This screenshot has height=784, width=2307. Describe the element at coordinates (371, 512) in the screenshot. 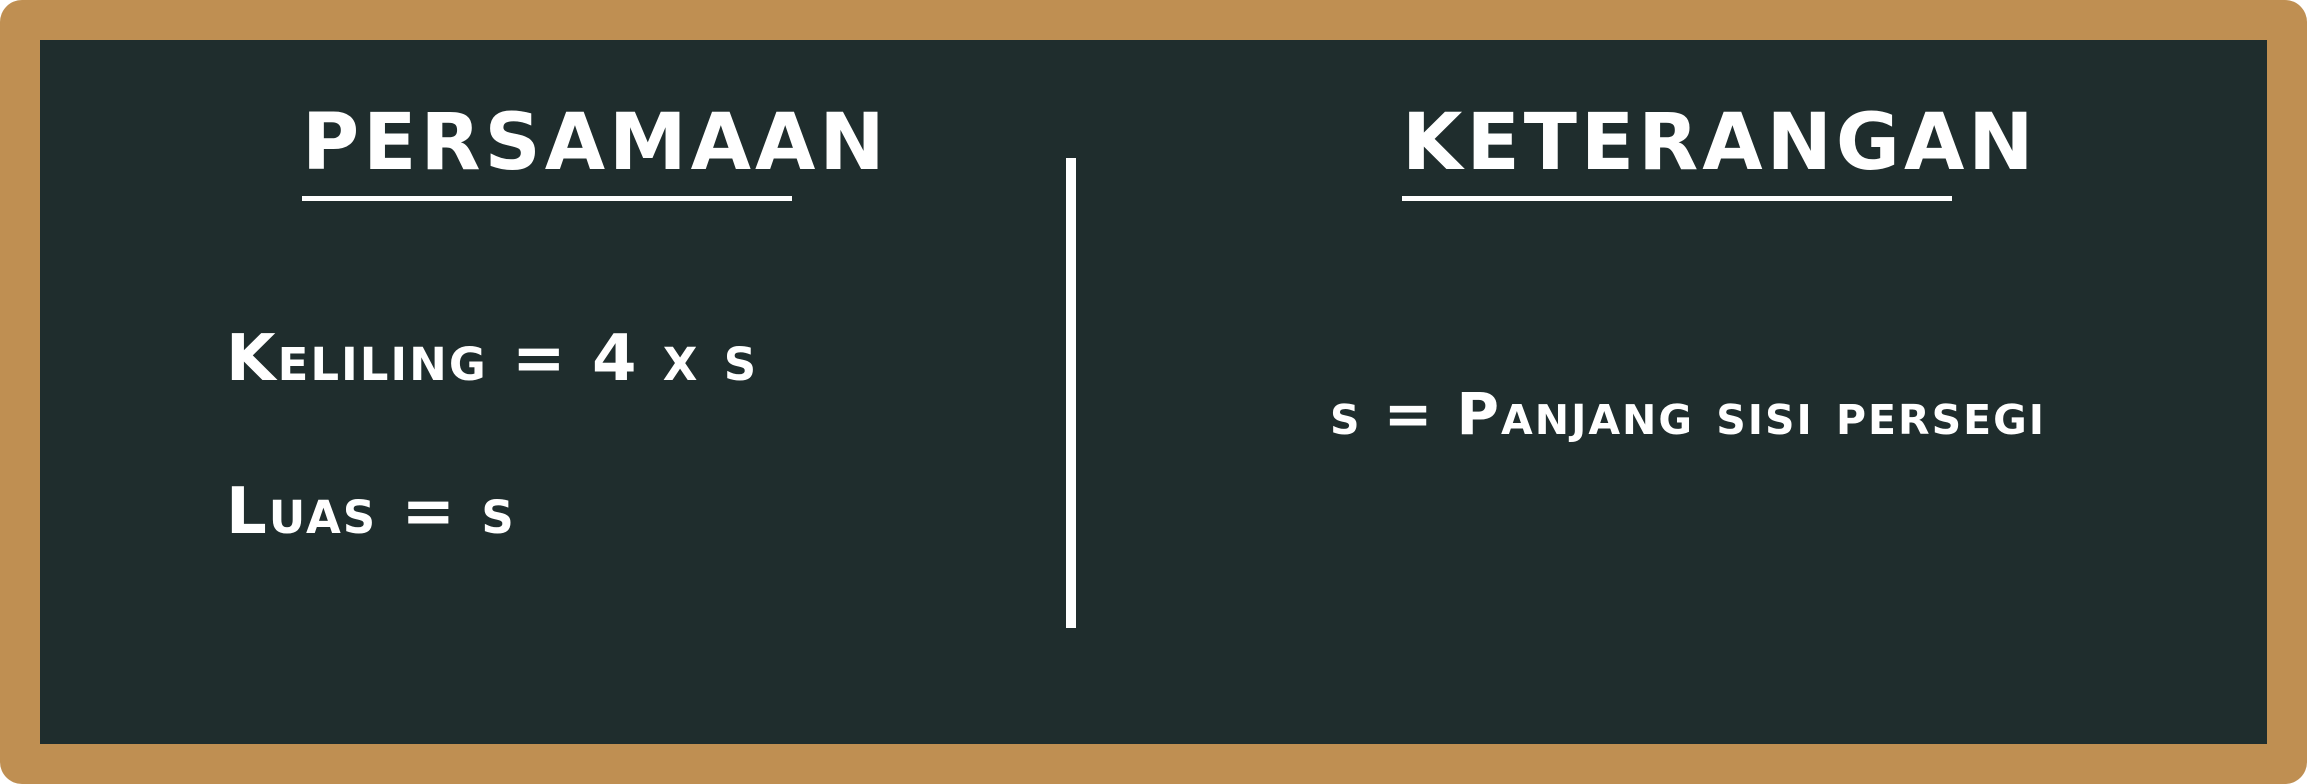

I see `formula-luas: Luas = s` at that location.